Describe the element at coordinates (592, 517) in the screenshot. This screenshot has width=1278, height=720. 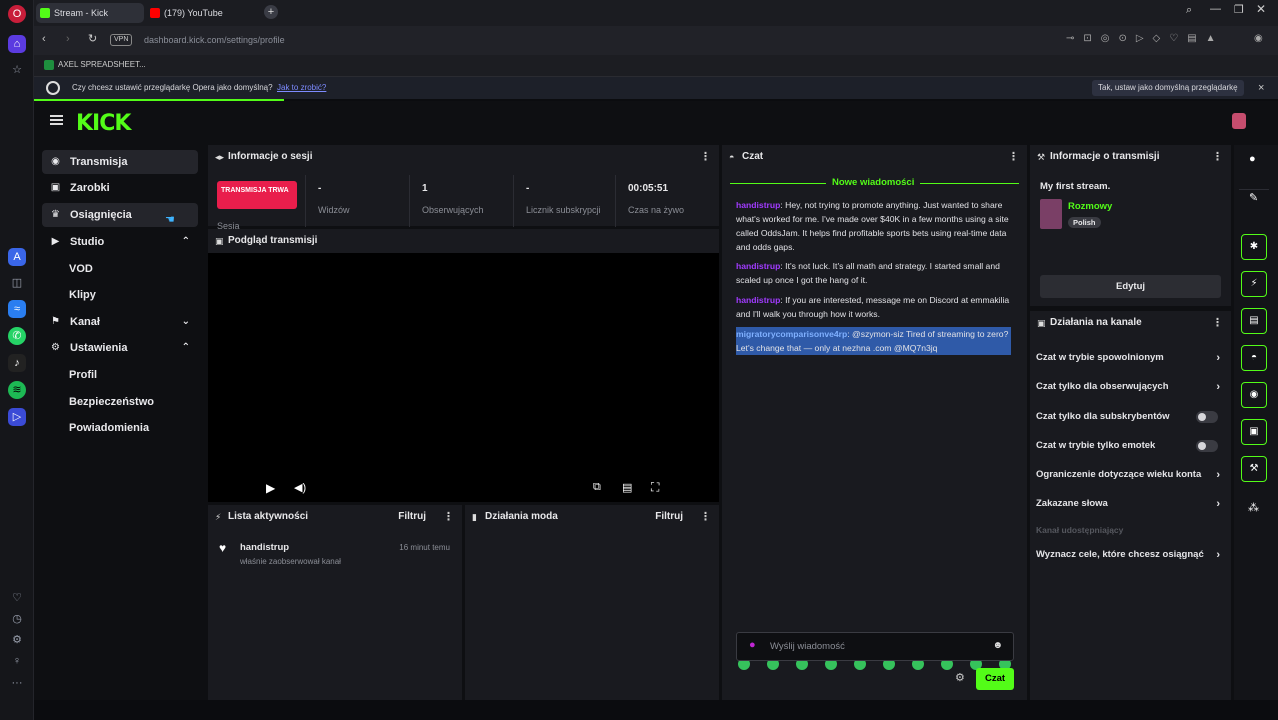
I see `panel-header: ▮ Działania moda Filtruj ⋮` at that location.